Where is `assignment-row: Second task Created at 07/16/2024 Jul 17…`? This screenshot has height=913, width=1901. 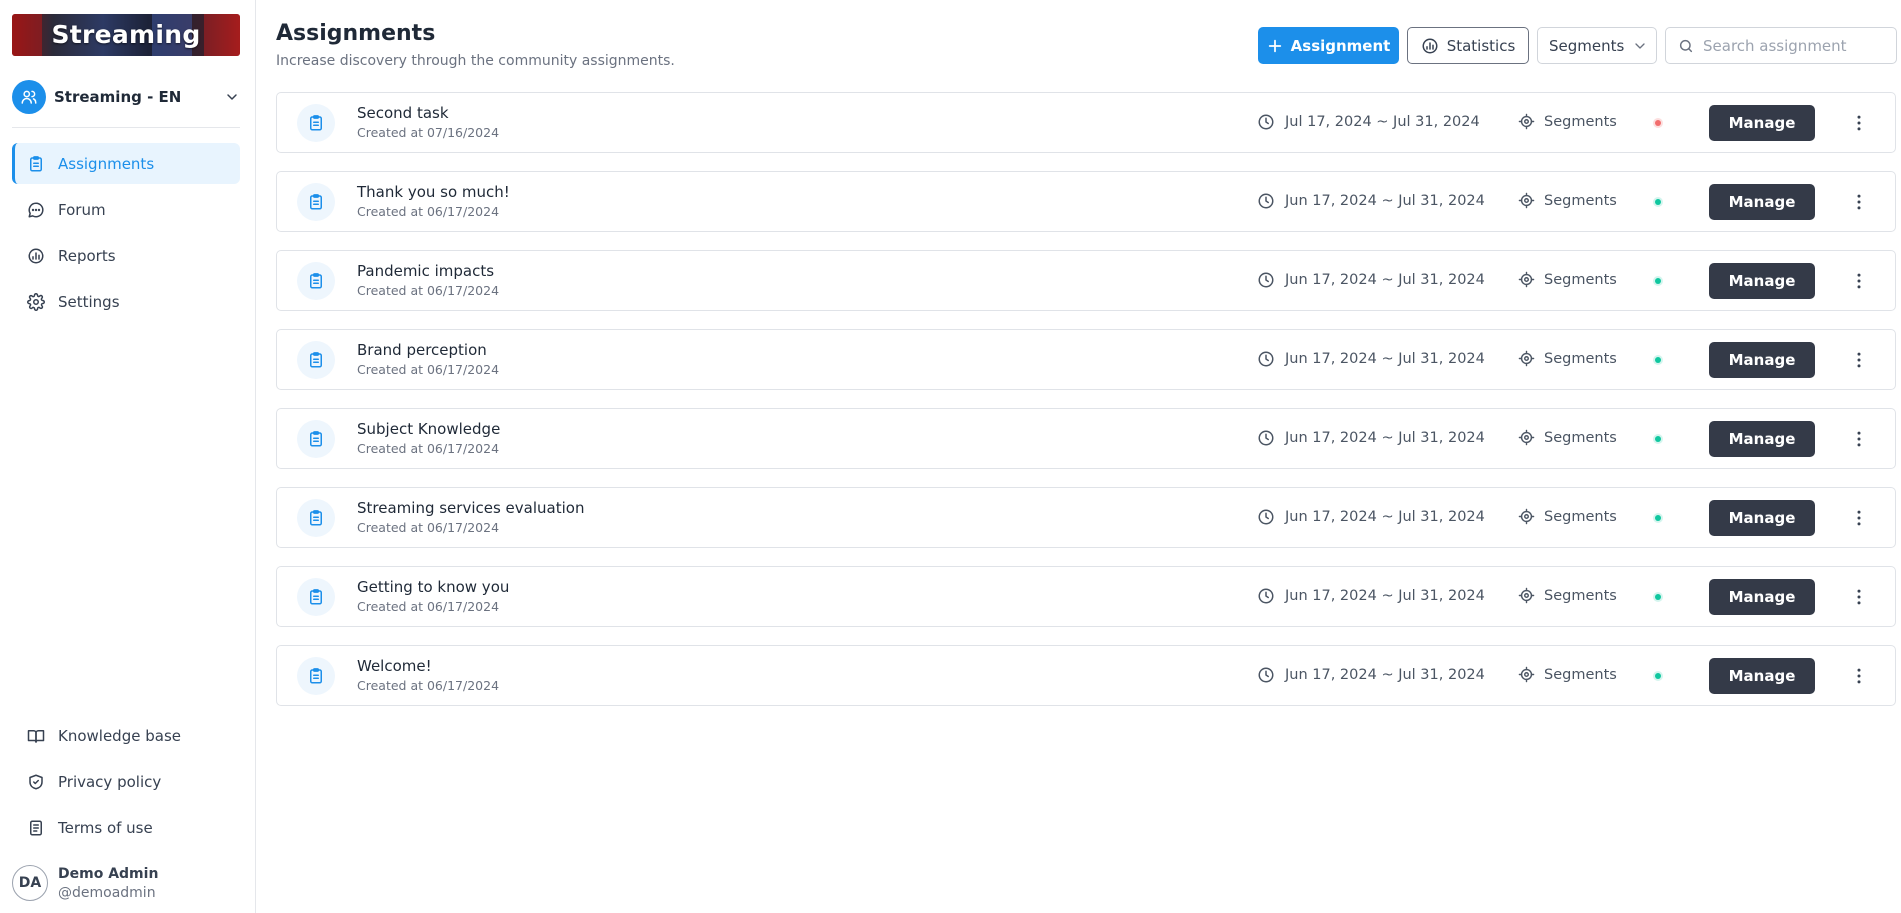 assignment-row: Second task Created at 07/16/2024 Jul 17… is located at coordinates (1086, 122).